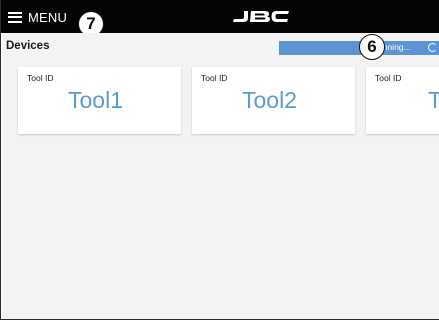 This screenshot has width=439, height=320. I want to click on jbc-logo, so click(261, 16).